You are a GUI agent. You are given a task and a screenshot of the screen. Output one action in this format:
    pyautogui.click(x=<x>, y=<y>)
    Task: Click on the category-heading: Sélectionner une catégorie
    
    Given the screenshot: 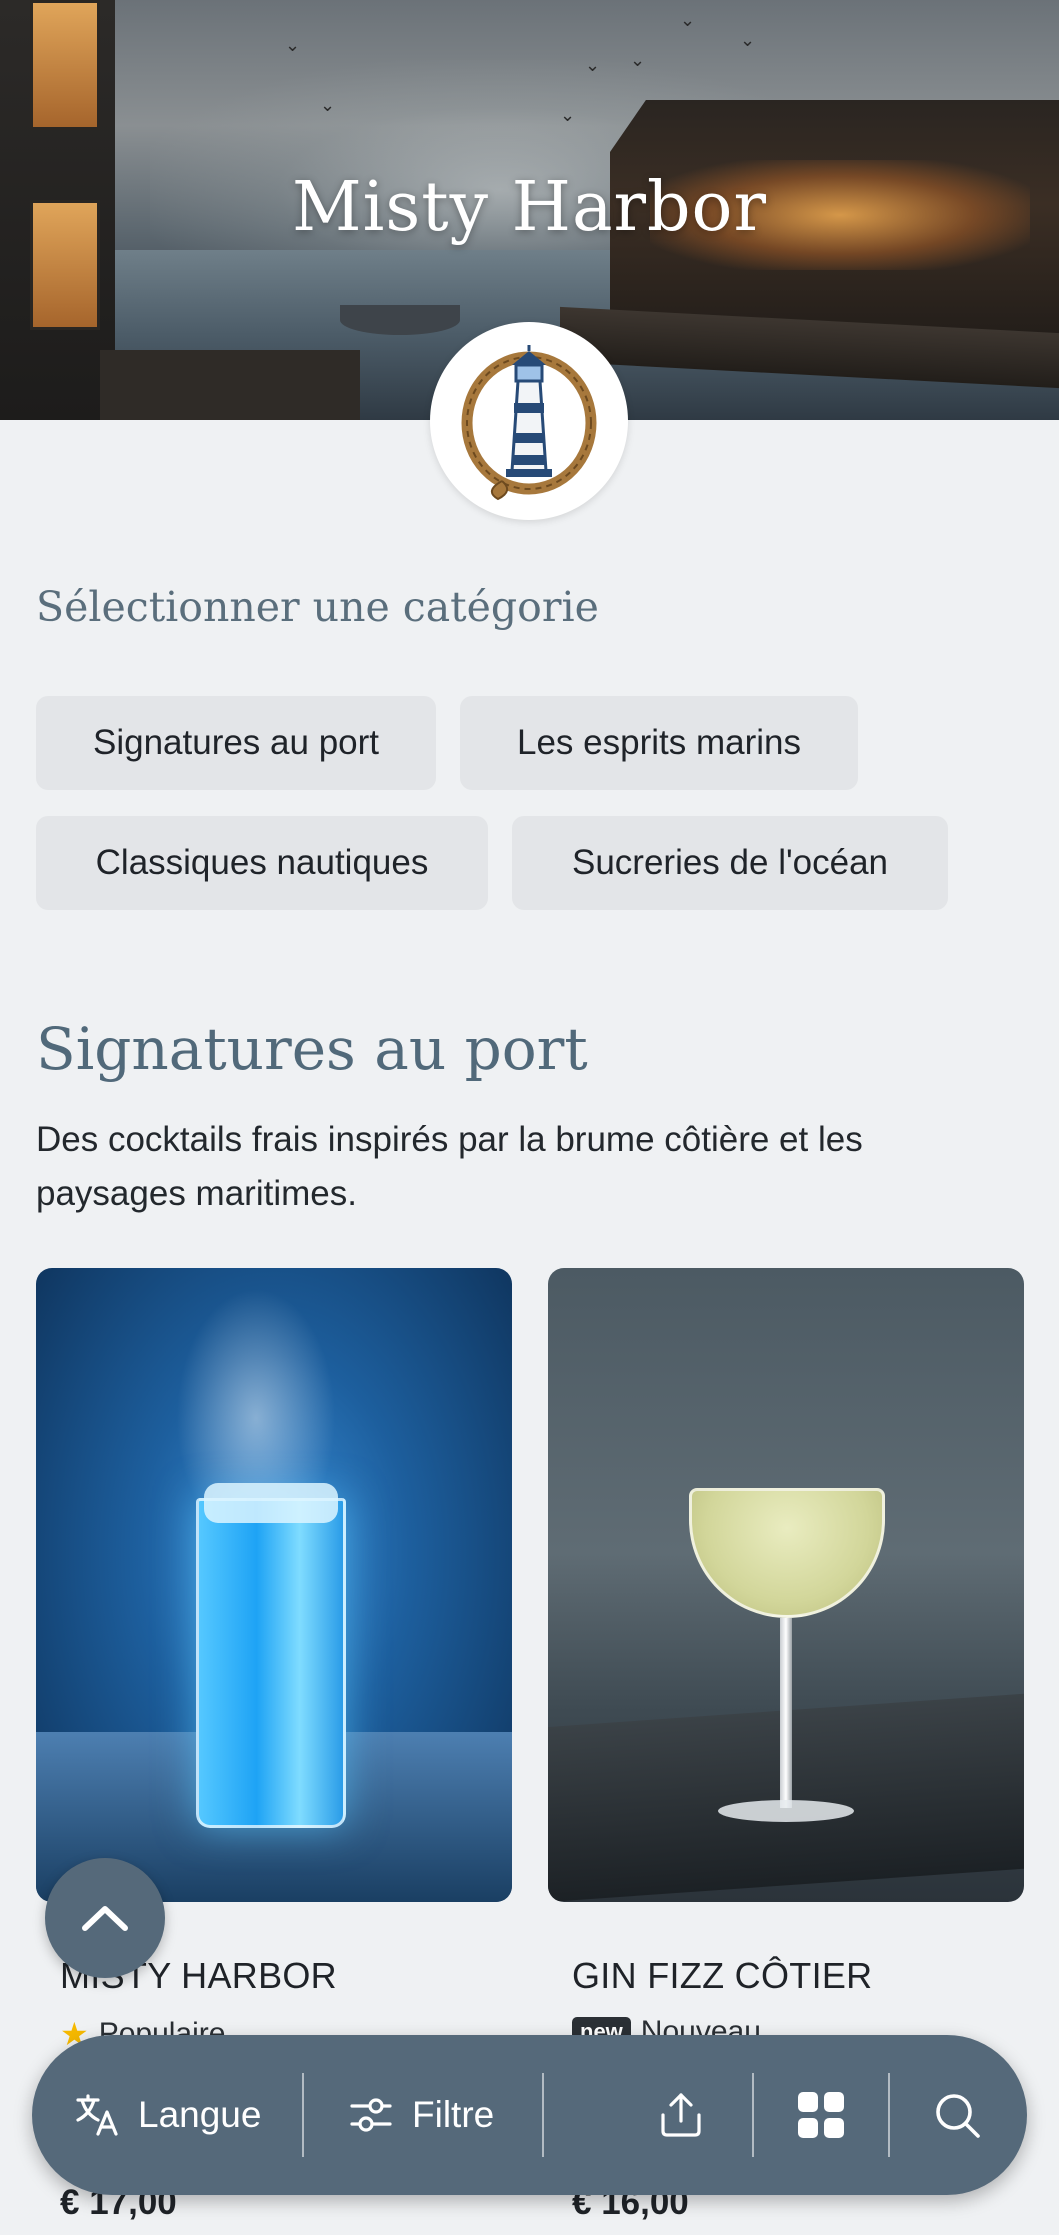 What is the action you would take?
    pyautogui.click(x=317, y=607)
    